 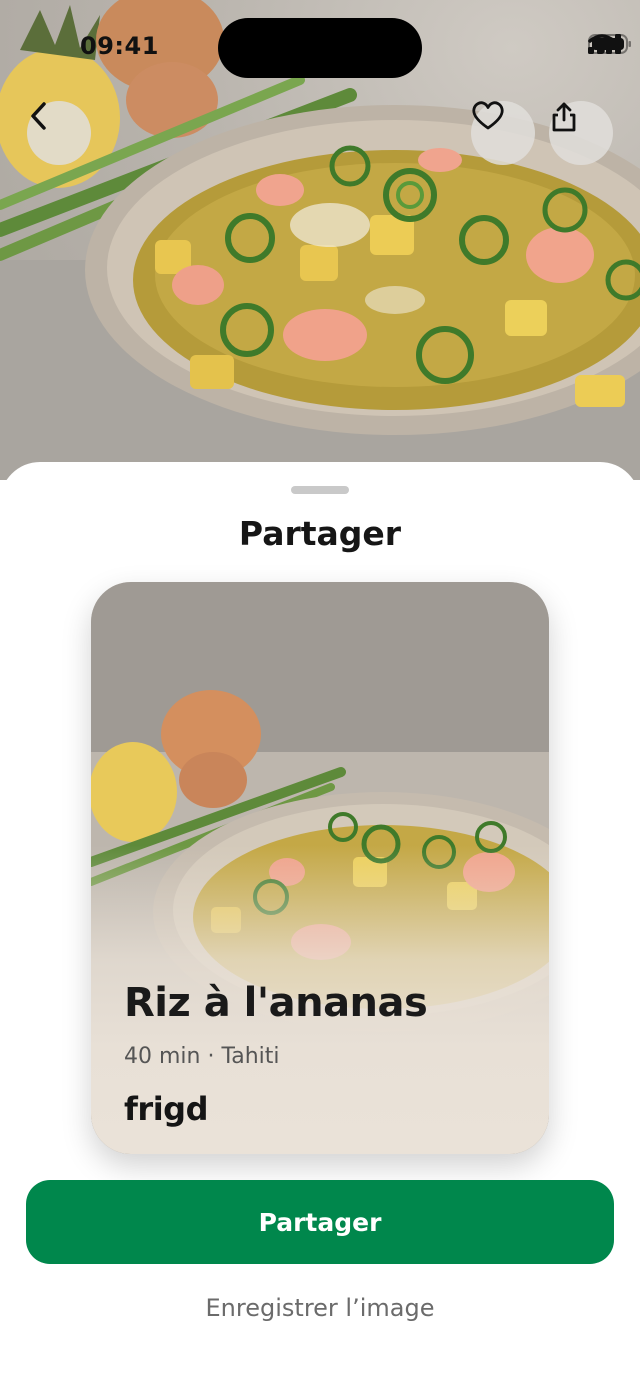 I want to click on share-icon, so click(x=564, y=117).